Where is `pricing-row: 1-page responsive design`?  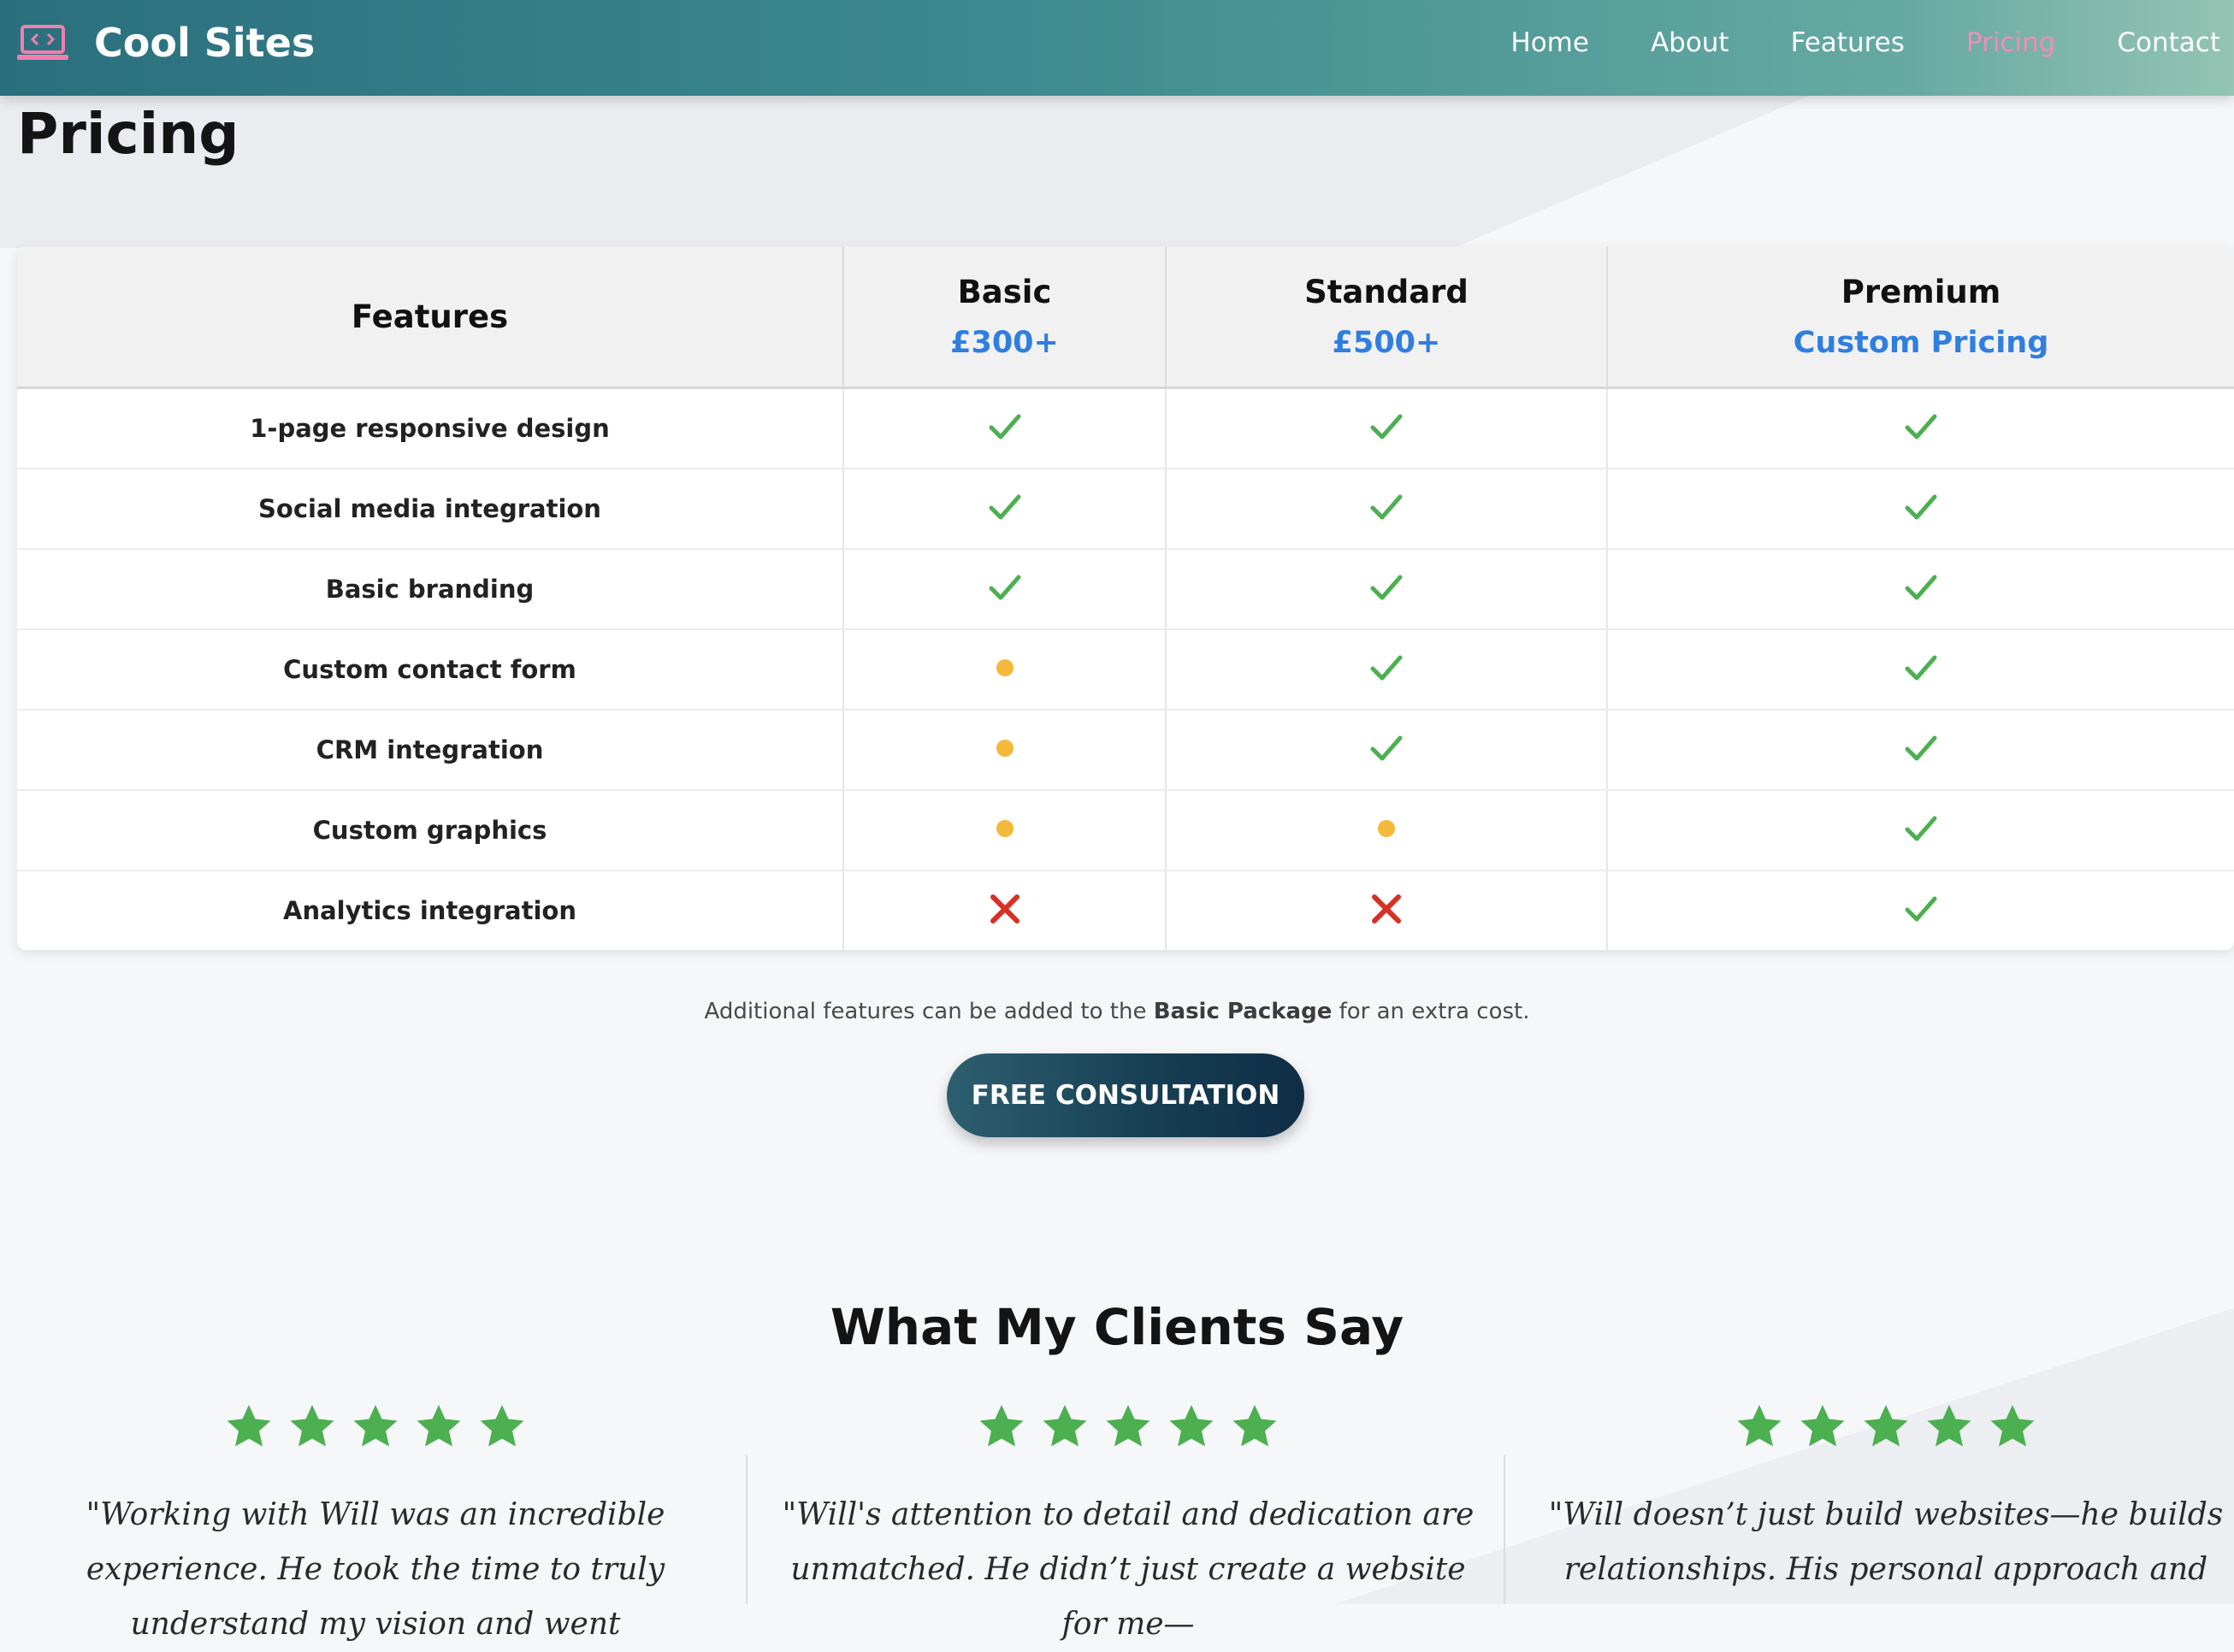
pricing-row: 1-page responsive design is located at coordinates (1125, 428).